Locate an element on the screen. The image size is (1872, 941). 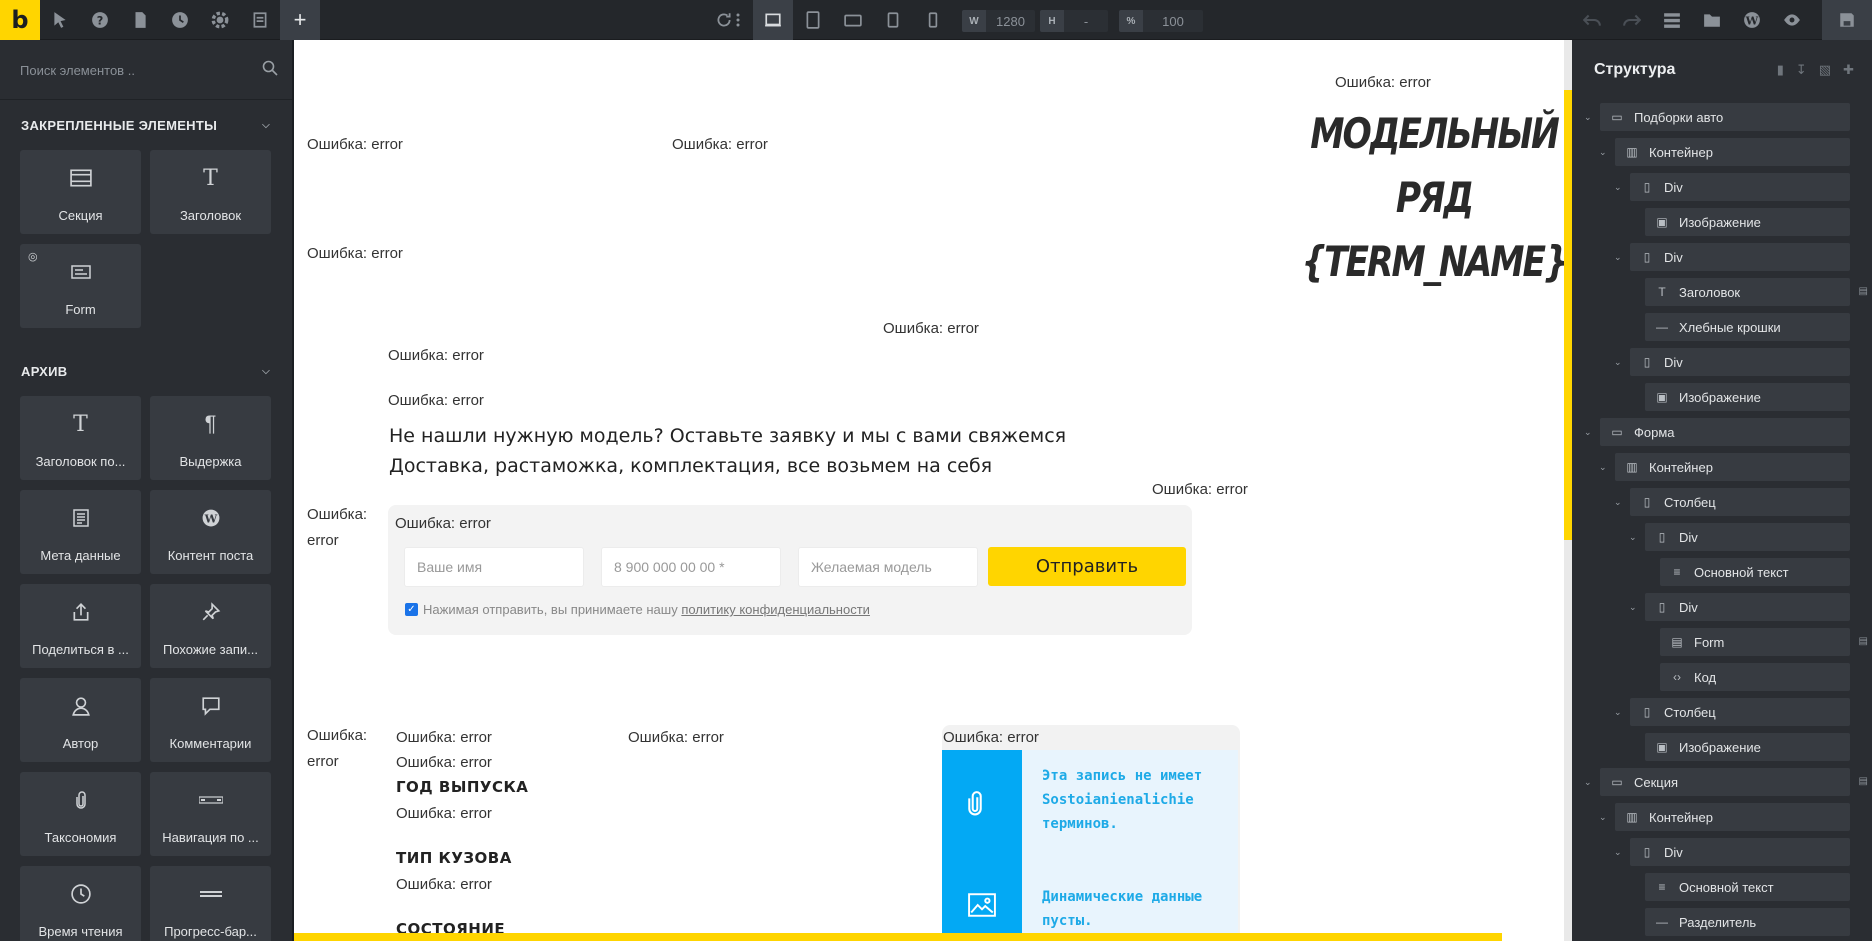
archive-group-header: АРХИВ ⌵ is located at coordinates (146, 371).